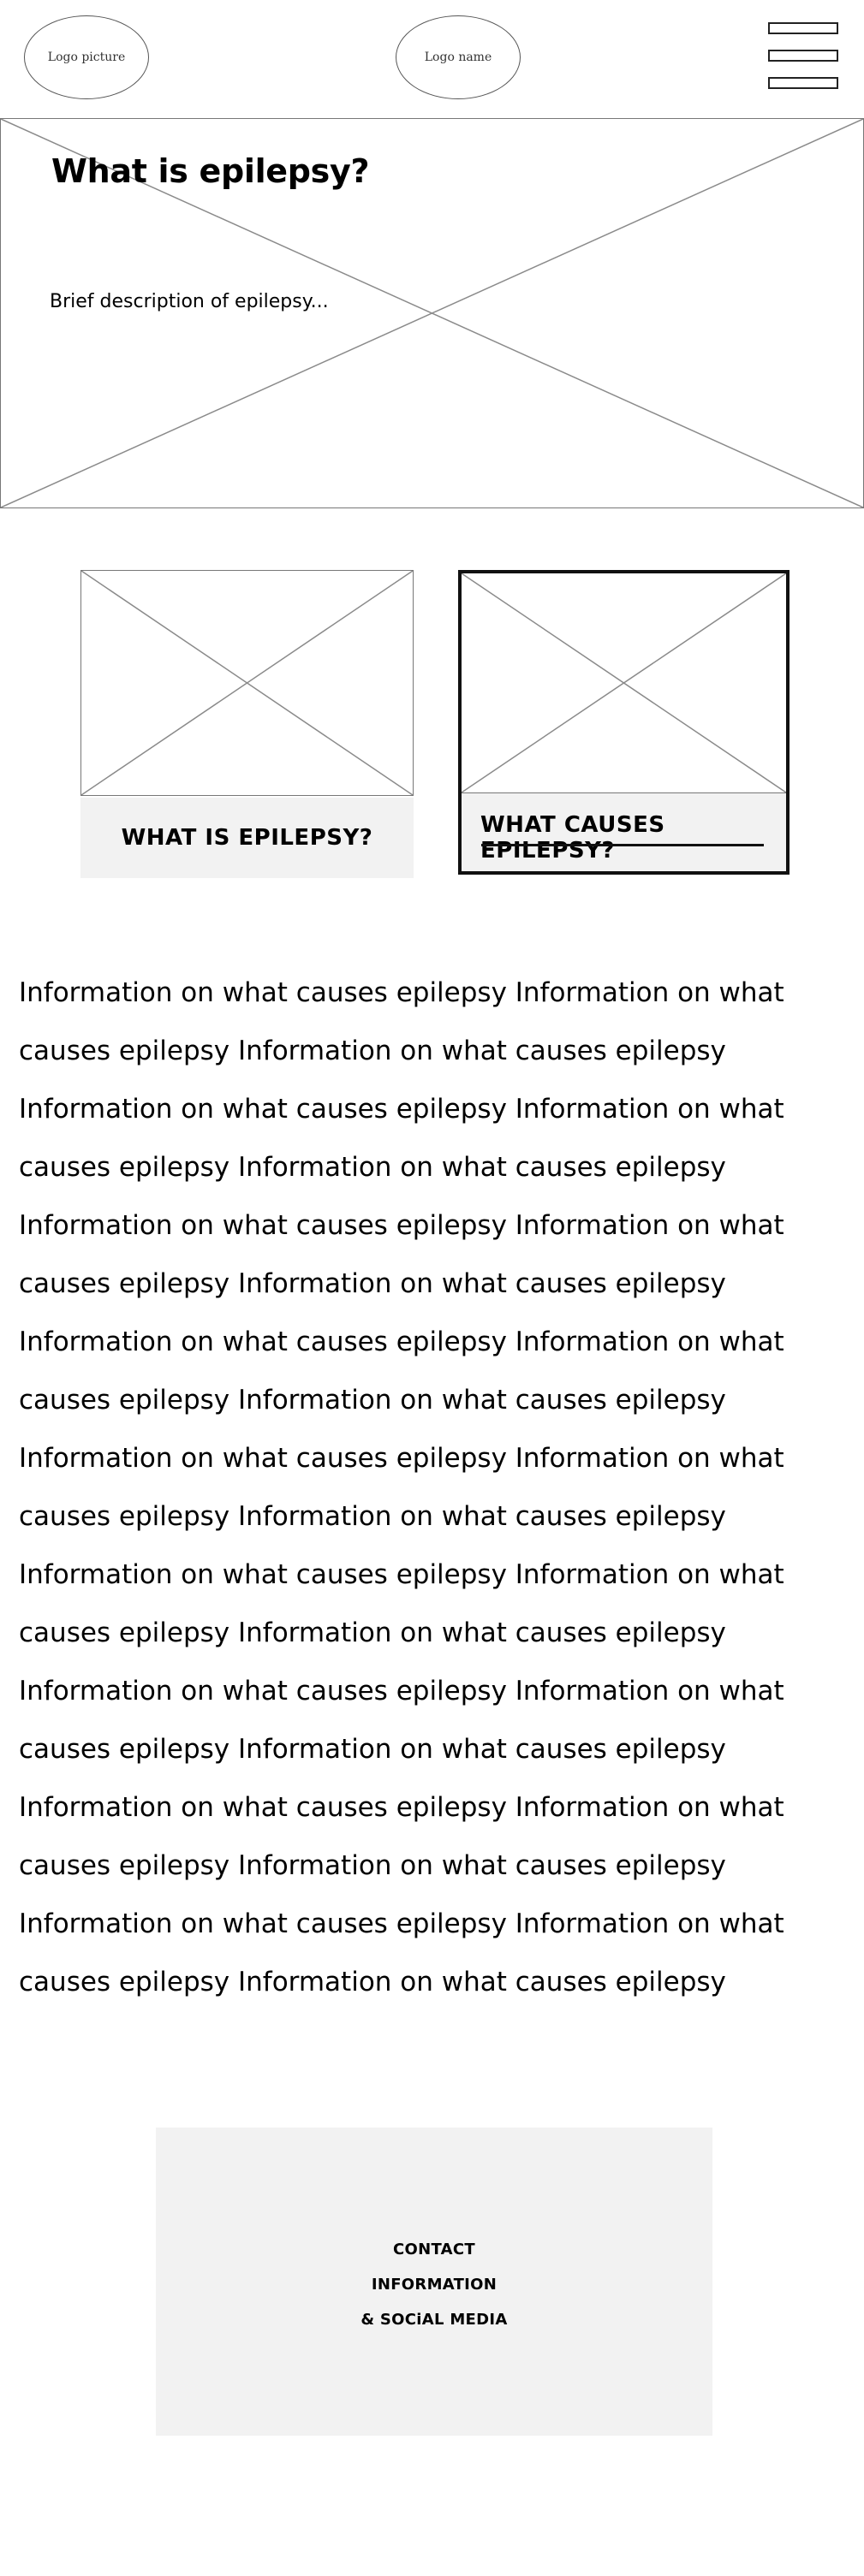 This screenshot has height=2576, width=864. I want to click on card-label-box: WHAT IS EPILEPSY?, so click(247, 838).